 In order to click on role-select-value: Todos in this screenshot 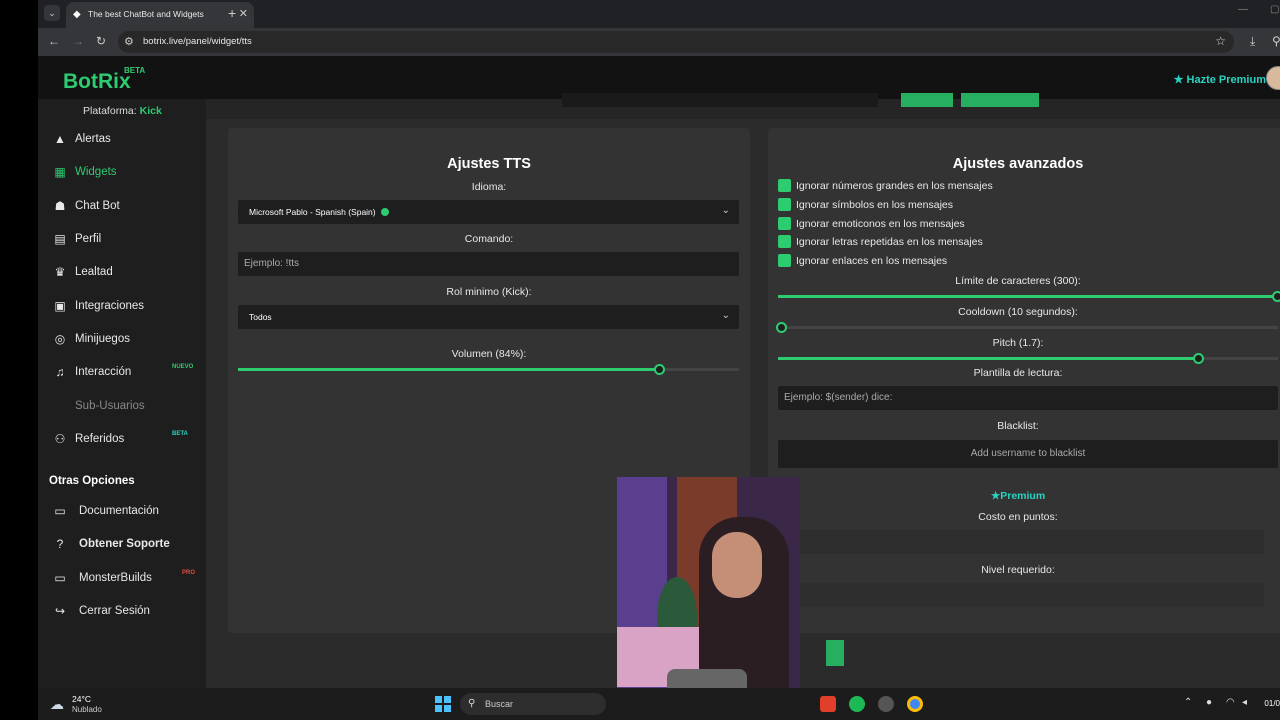, I will do `click(260, 317)`.